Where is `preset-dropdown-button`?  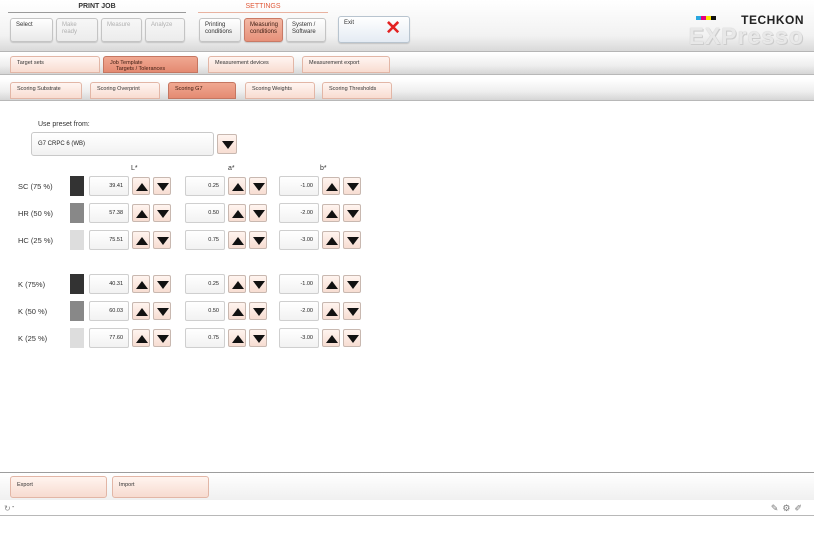 preset-dropdown-button is located at coordinates (227, 144).